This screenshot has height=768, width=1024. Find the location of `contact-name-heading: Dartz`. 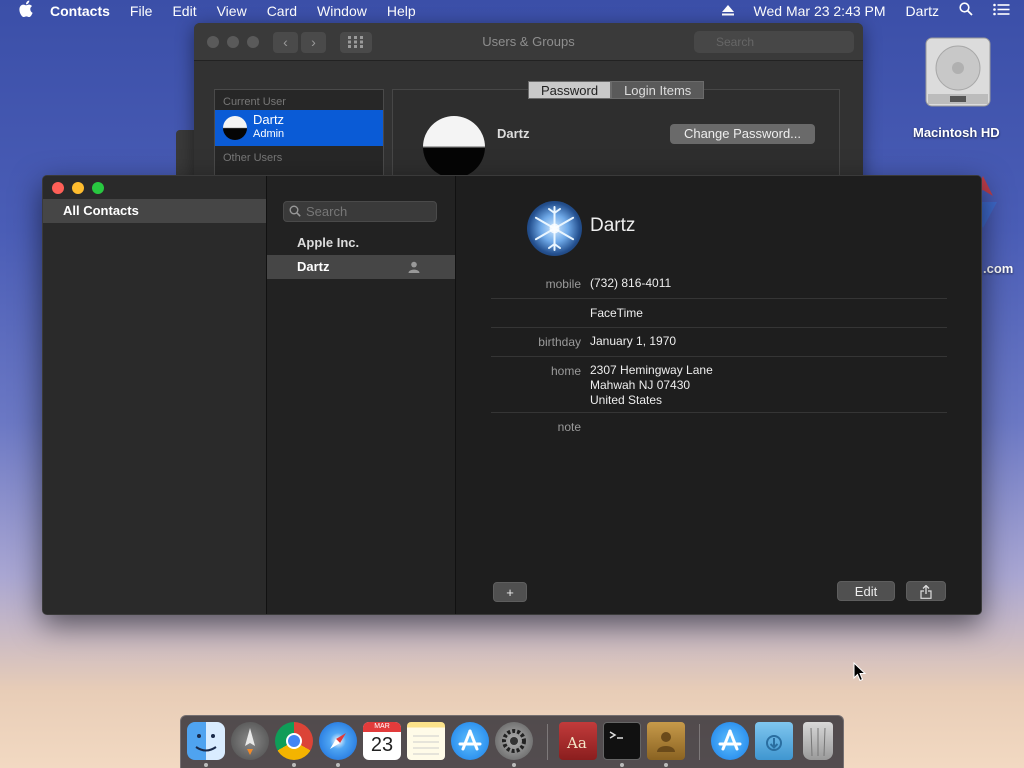

contact-name-heading: Dartz is located at coordinates (612, 226).